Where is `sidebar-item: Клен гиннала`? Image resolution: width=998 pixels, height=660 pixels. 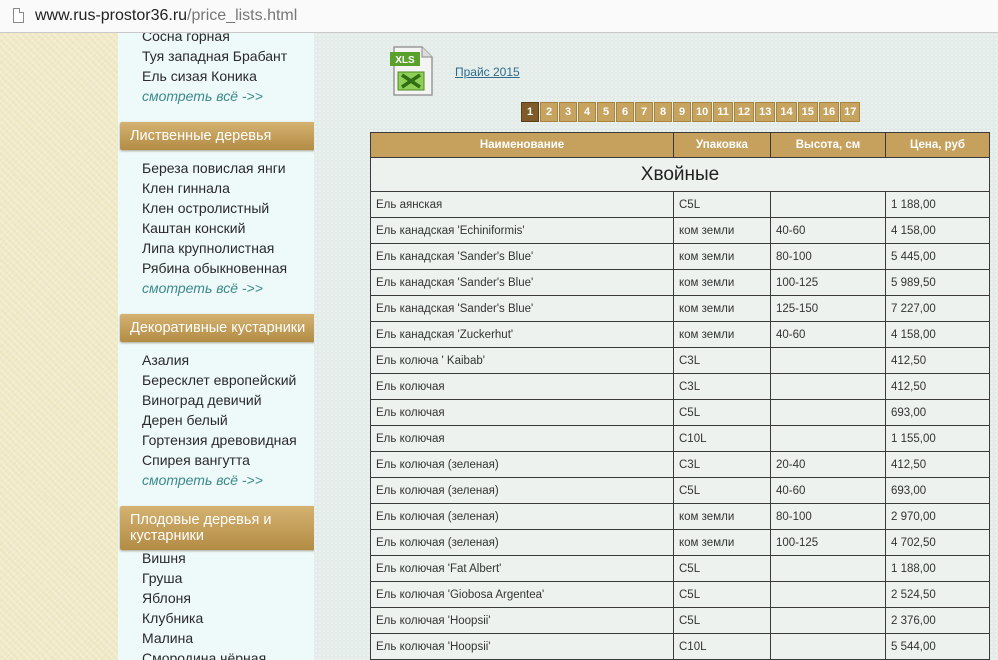
sidebar-item: Клен гиннала is located at coordinates (186, 188).